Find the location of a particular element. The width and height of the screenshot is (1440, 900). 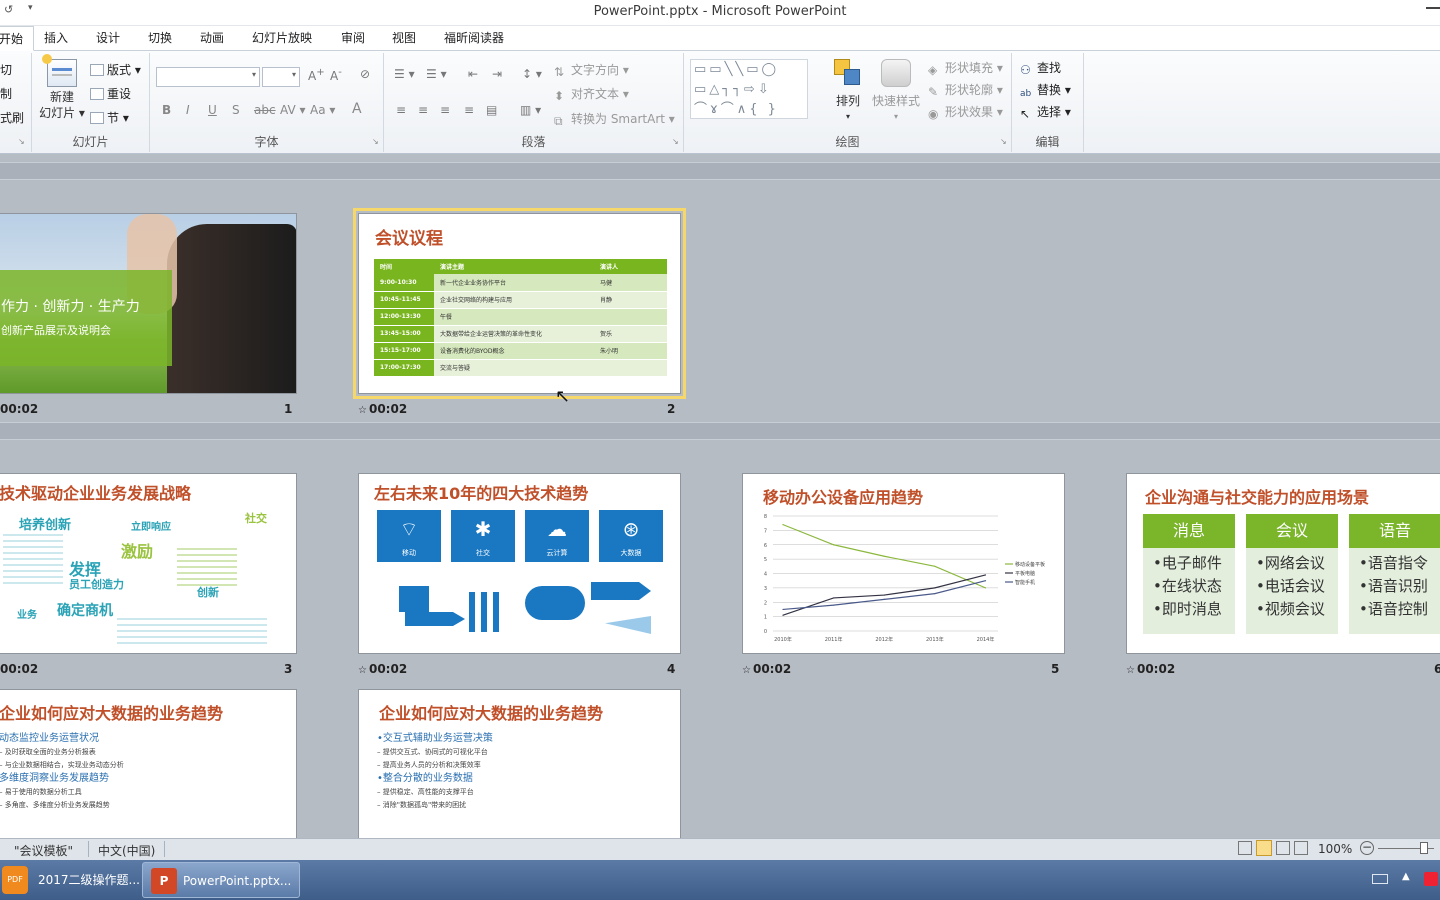

scenario-header: 语音 is located at coordinates (1394, 531).